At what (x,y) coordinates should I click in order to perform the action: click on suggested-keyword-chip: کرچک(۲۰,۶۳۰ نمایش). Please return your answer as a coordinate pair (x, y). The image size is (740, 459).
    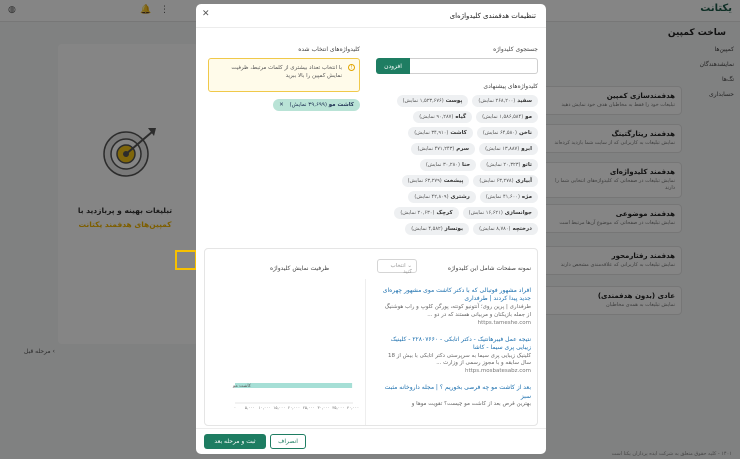
    Looking at the image, I should click on (426, 213).